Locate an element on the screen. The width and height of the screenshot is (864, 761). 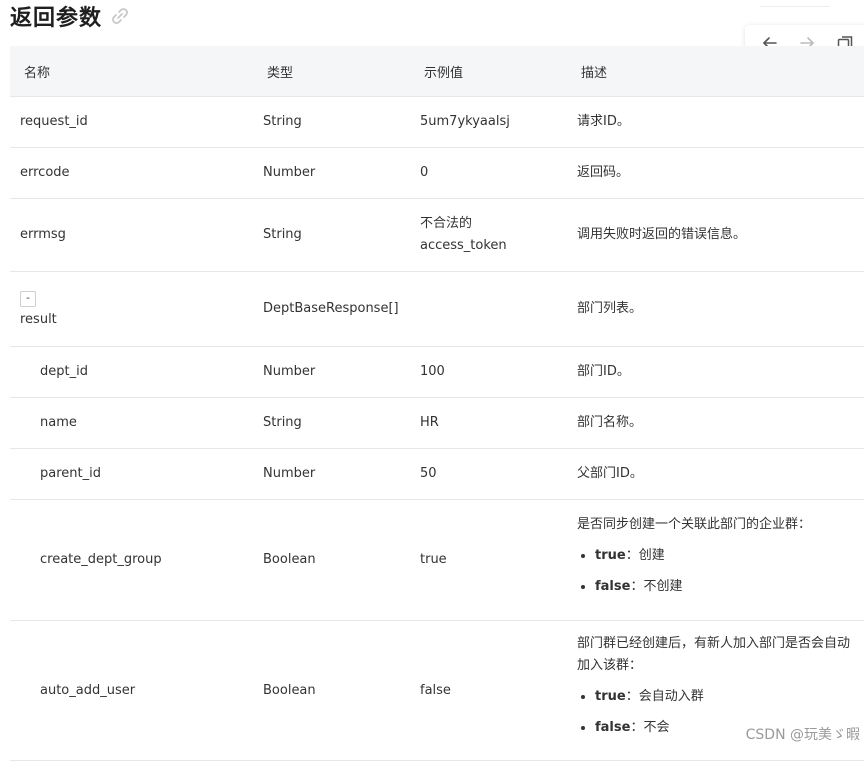
table-row: dept_id Number 100 部门ID。 is located at coordinates (437, 372).